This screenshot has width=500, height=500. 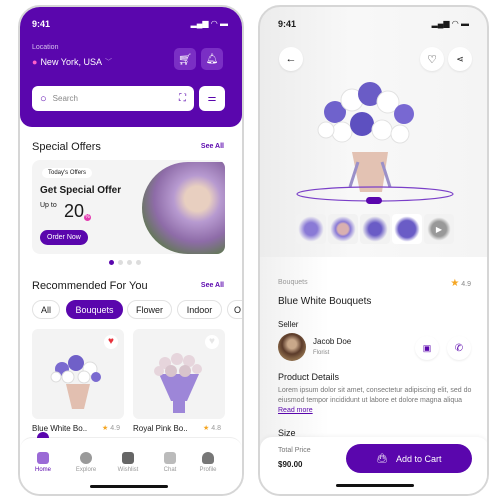 I want to click on banner-woman-flowers-image, so click(x=183, y=208).